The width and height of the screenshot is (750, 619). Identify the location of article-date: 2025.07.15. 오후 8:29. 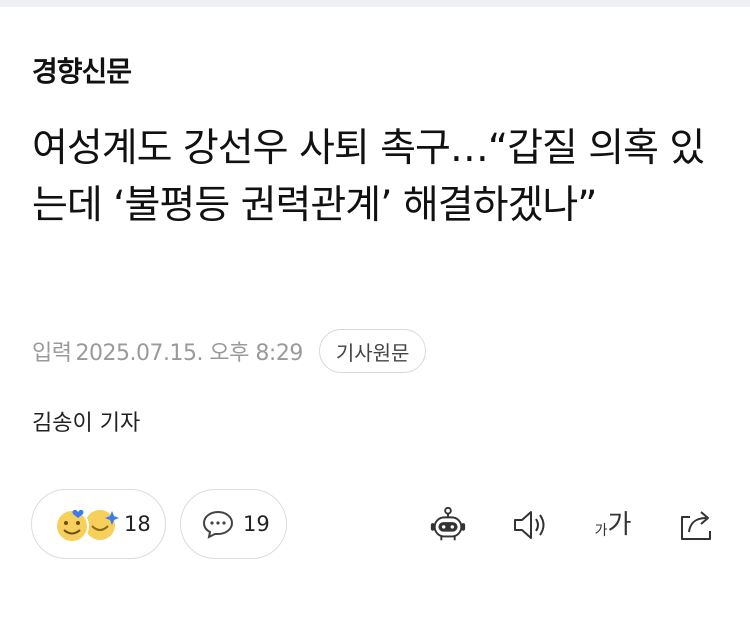
(189, 353).